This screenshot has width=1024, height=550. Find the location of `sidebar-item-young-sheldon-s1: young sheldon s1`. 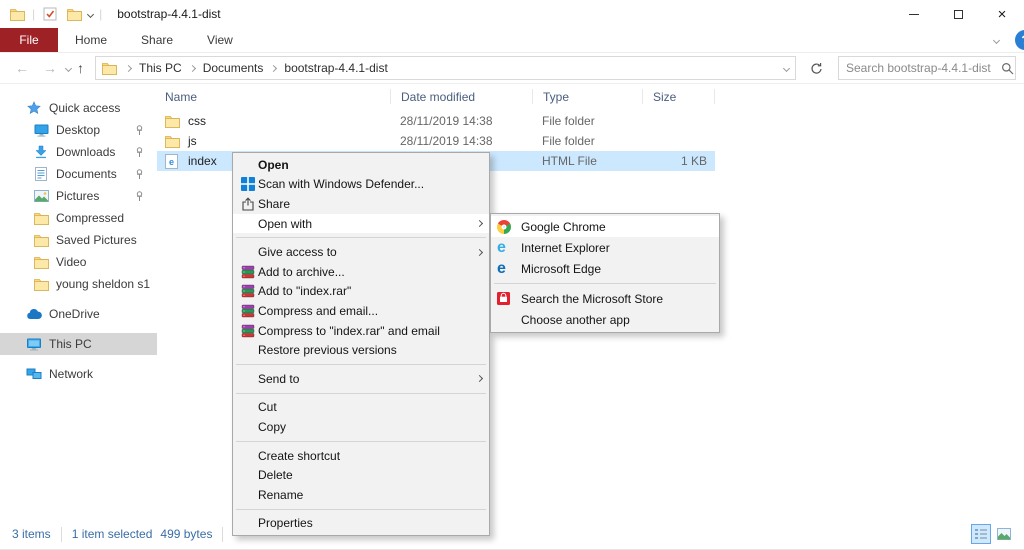

sidebar-item-young-sheldon-s1: young sheldon s1 is located at coordinates (78, 284).